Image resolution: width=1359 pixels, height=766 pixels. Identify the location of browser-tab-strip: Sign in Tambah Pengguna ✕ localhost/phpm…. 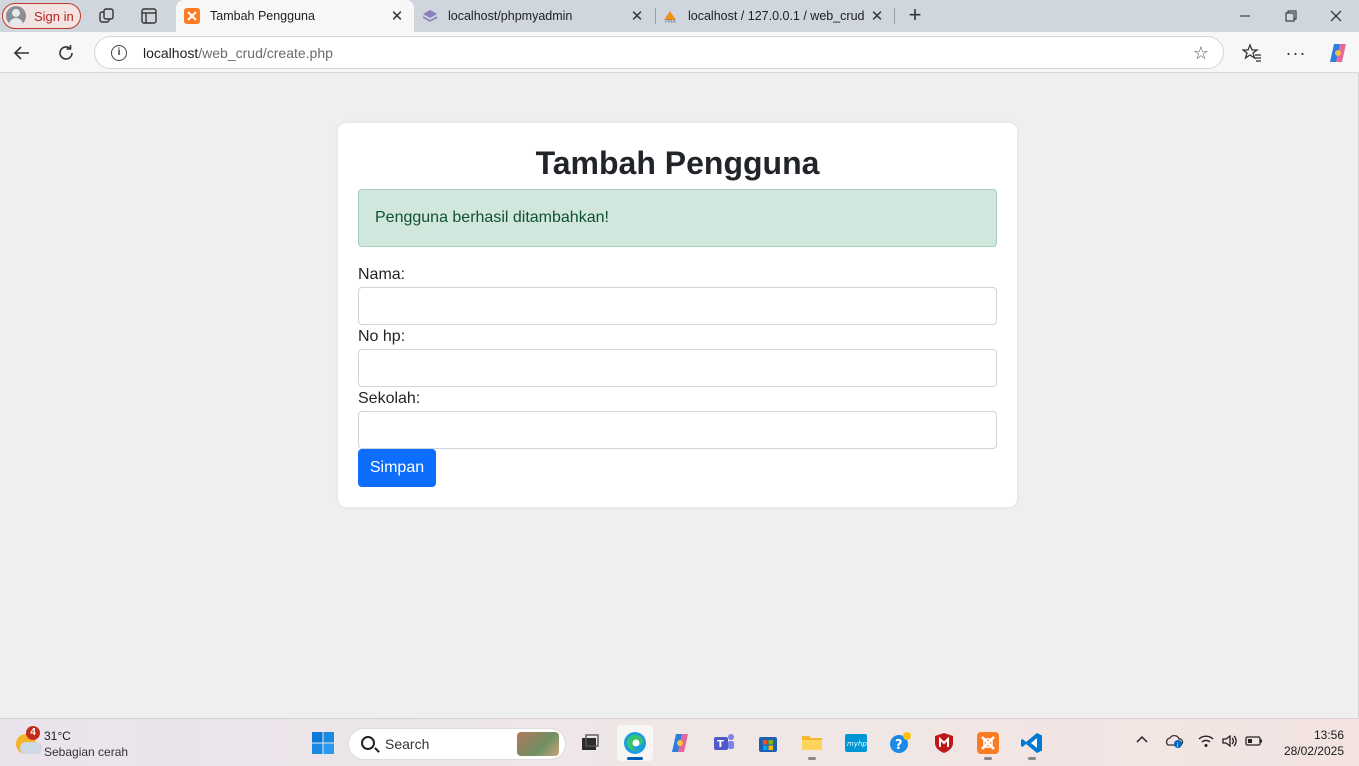
(679, 16).